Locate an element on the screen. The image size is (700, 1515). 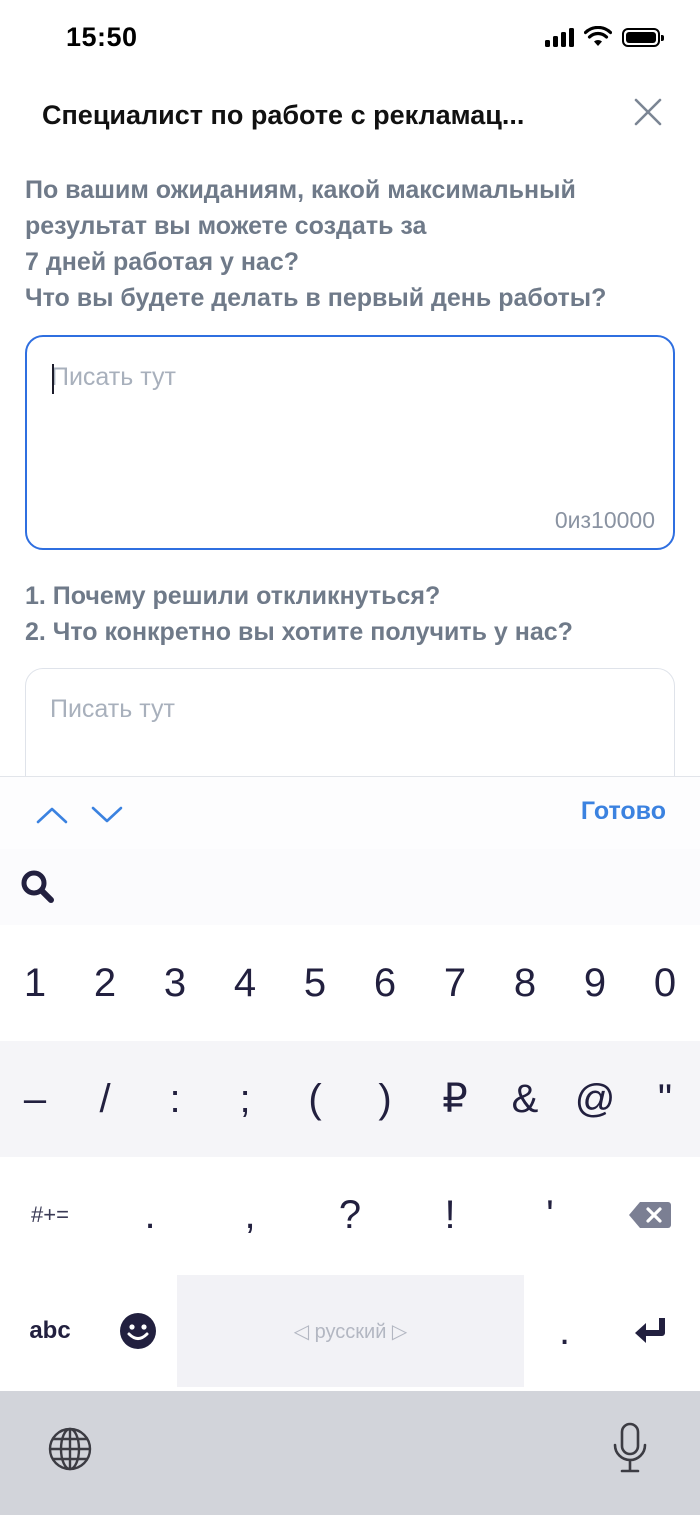
punctuation-key-row: #+= . , ? ! ' is located at coordinates (350, 1215).